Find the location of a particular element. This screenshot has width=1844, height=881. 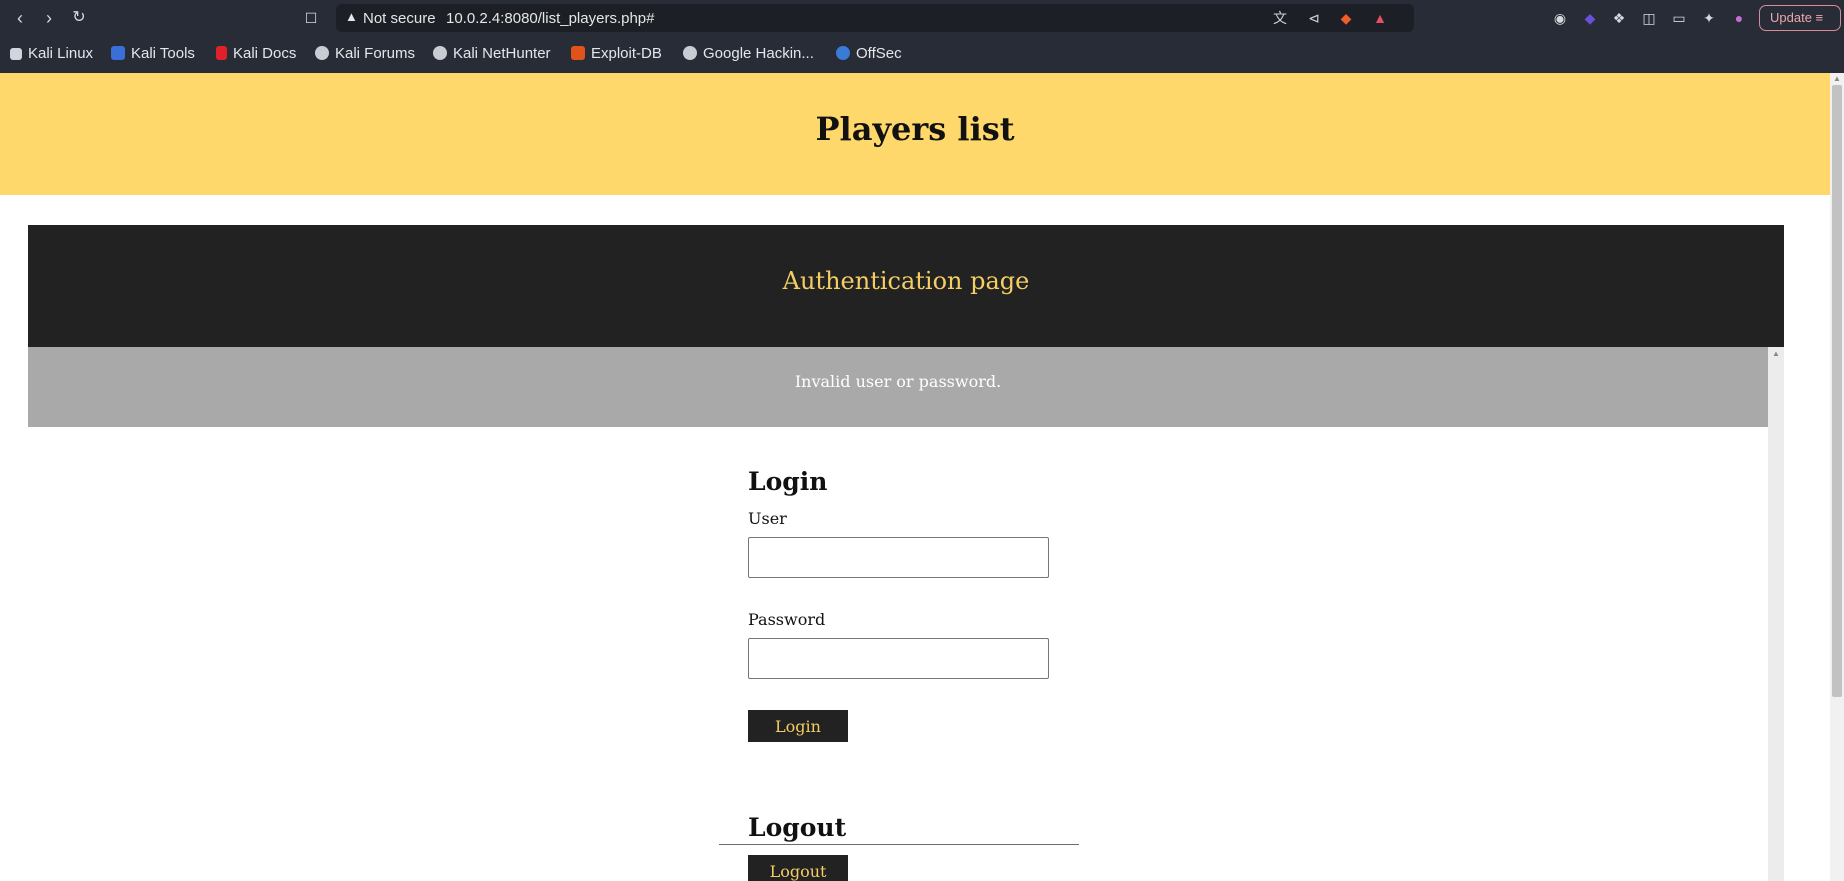

password-input is located at coordinates (898, 658).